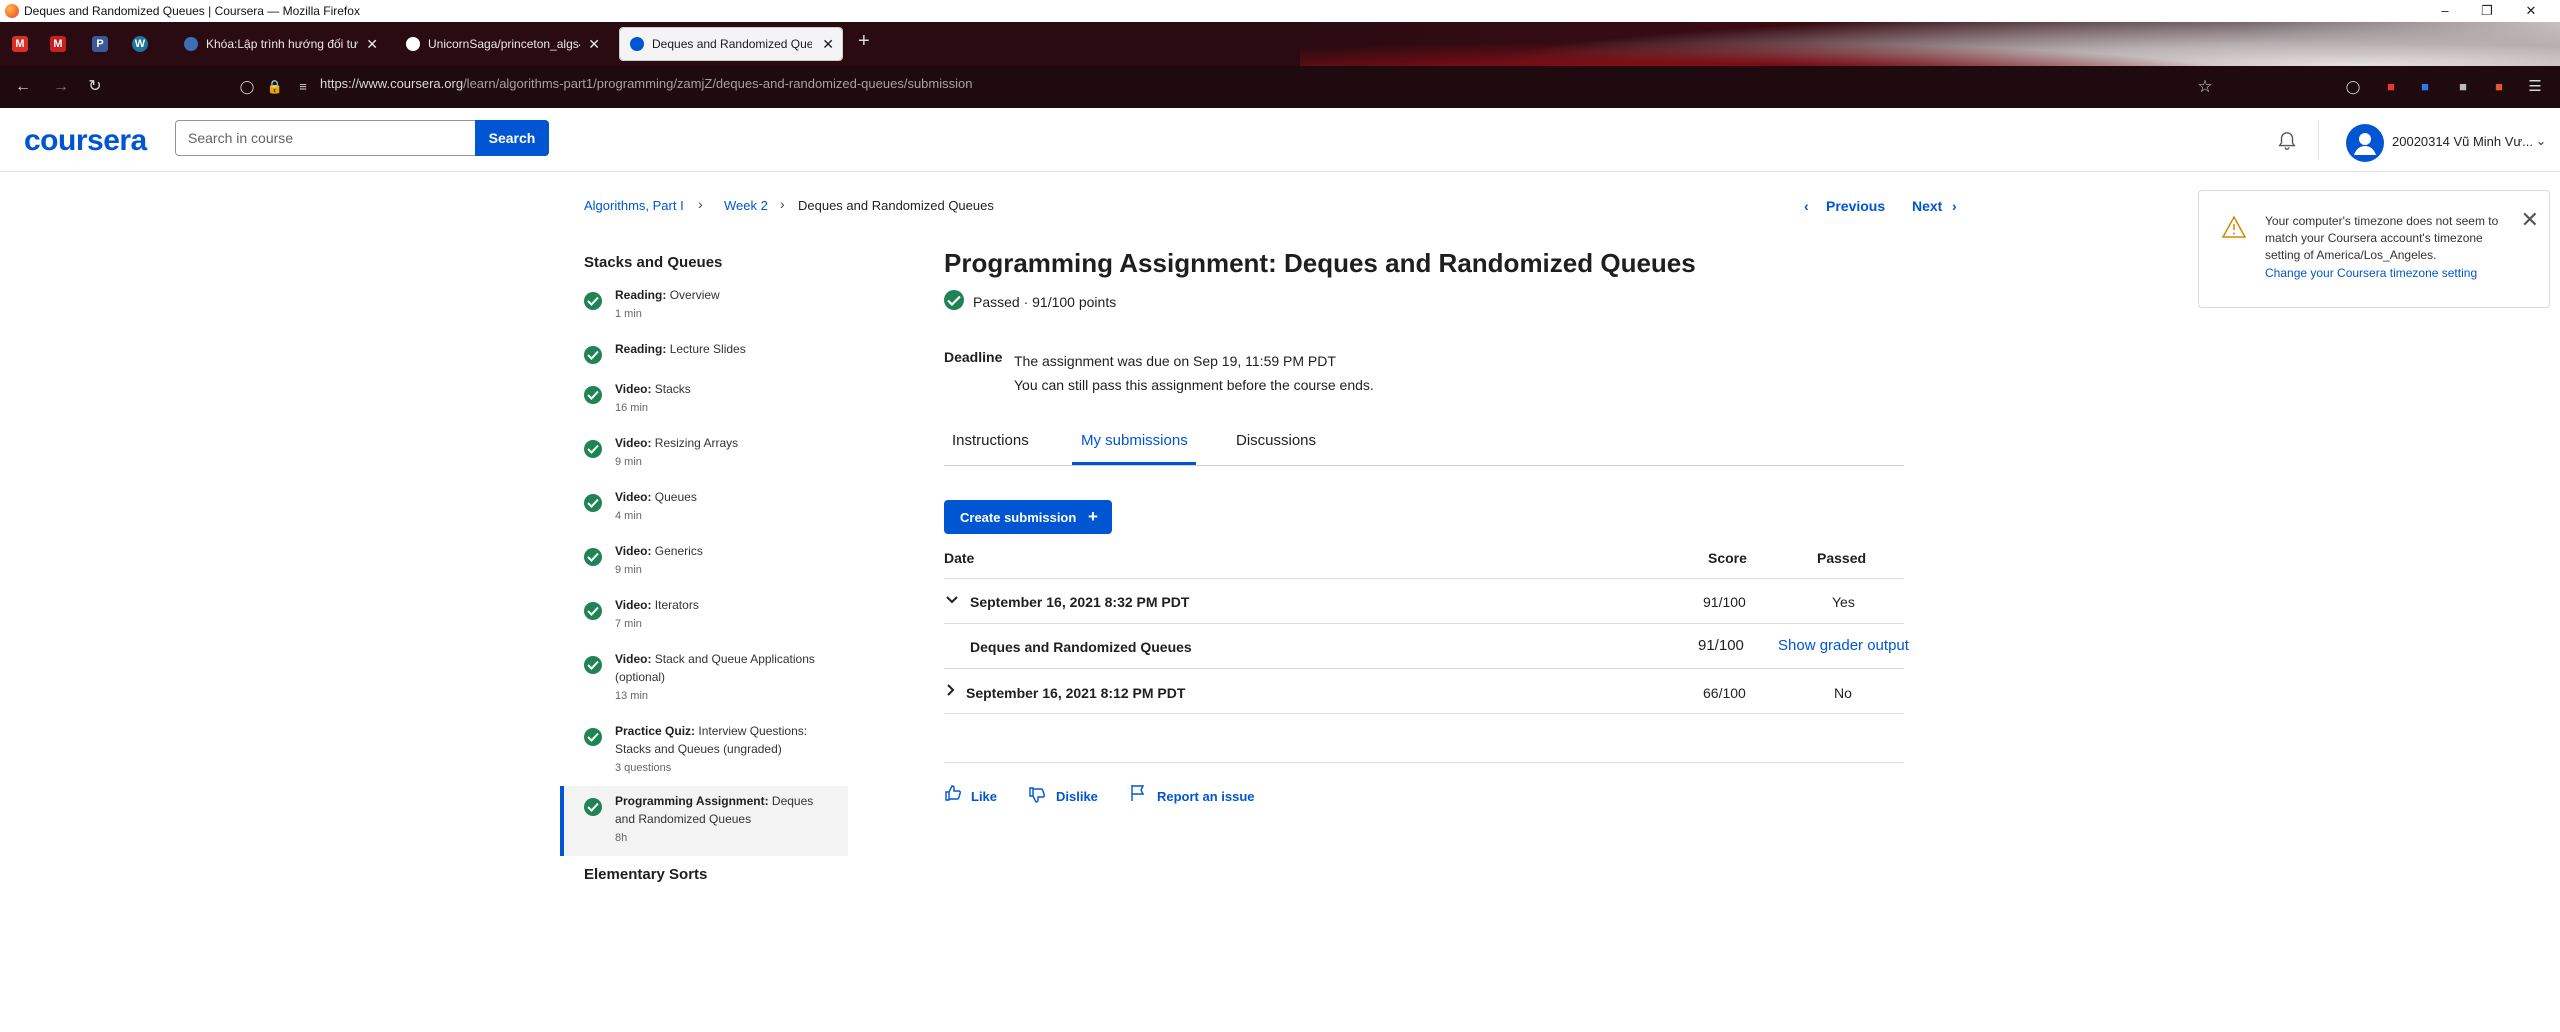 This screenshot has width=2560, height=1032. What do you see at coordinates (2205, 87) in the screenshot?
I see `bookmark-star-icon: ☆` at bounding box center [2205, 87].